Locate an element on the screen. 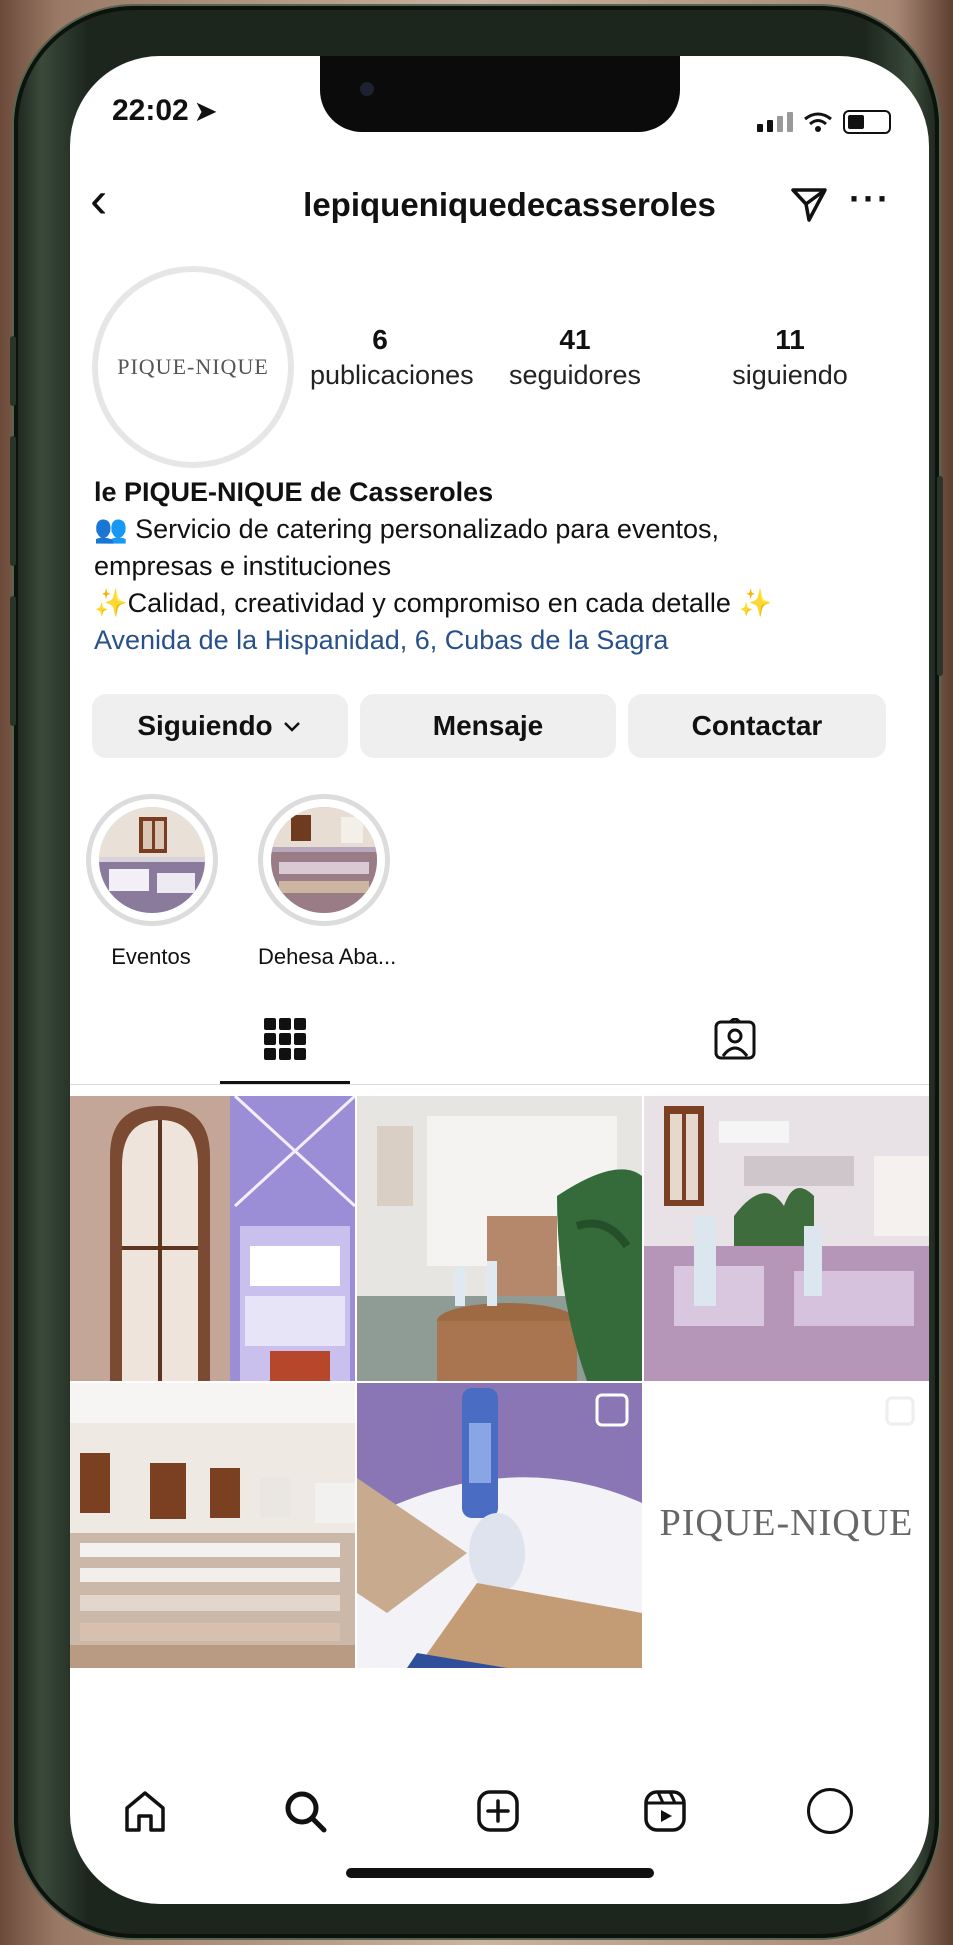 The height and width of the screenshot is (1945, 953). stat-followers-label: seguidores is located at coordinates (575, 375).